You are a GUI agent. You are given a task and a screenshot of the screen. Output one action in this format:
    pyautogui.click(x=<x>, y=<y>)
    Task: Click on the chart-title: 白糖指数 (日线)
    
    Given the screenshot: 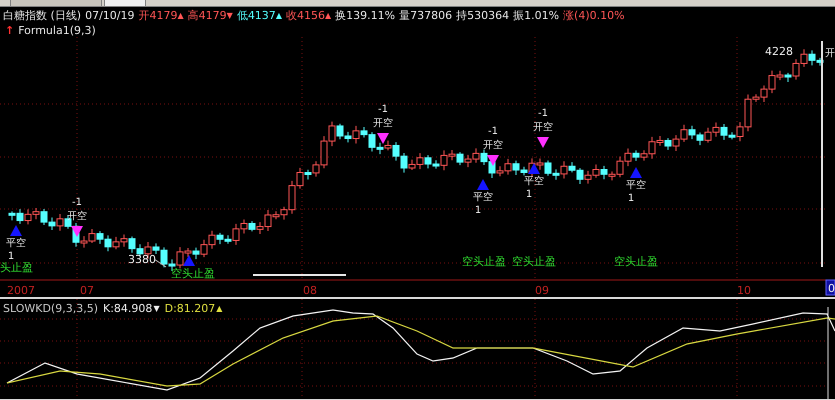 What is the action you would take?
    pyautogui.click(x=42, y=15)
    